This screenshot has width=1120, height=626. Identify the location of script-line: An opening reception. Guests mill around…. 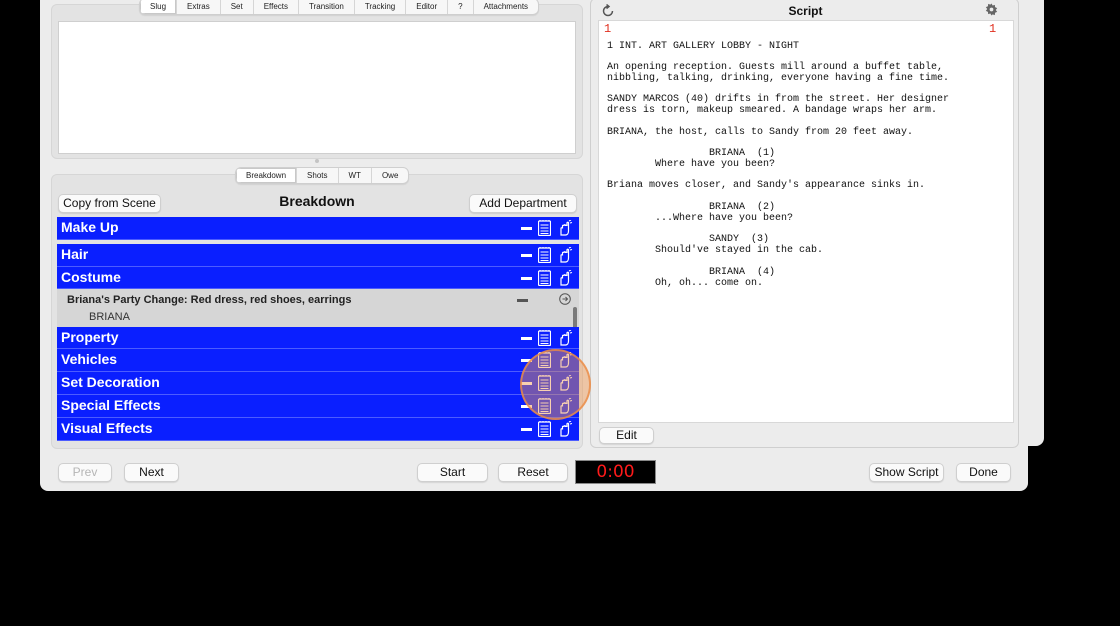
(775, 67).